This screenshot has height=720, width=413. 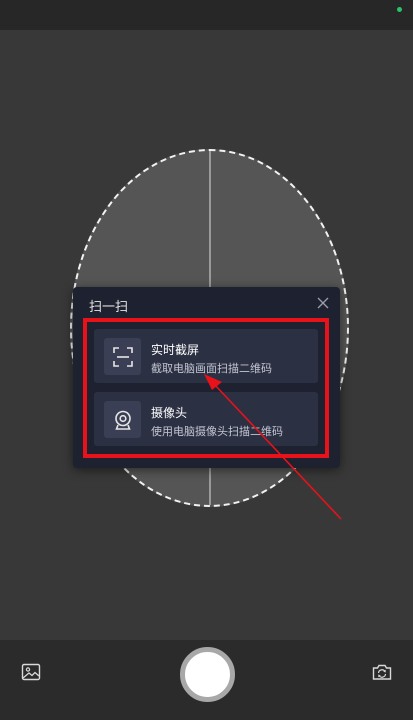 What do you see at coordinates (109, 306) in the screenshot?
I see `panel-title: 扫一扫` at bounding box center [109, 306].